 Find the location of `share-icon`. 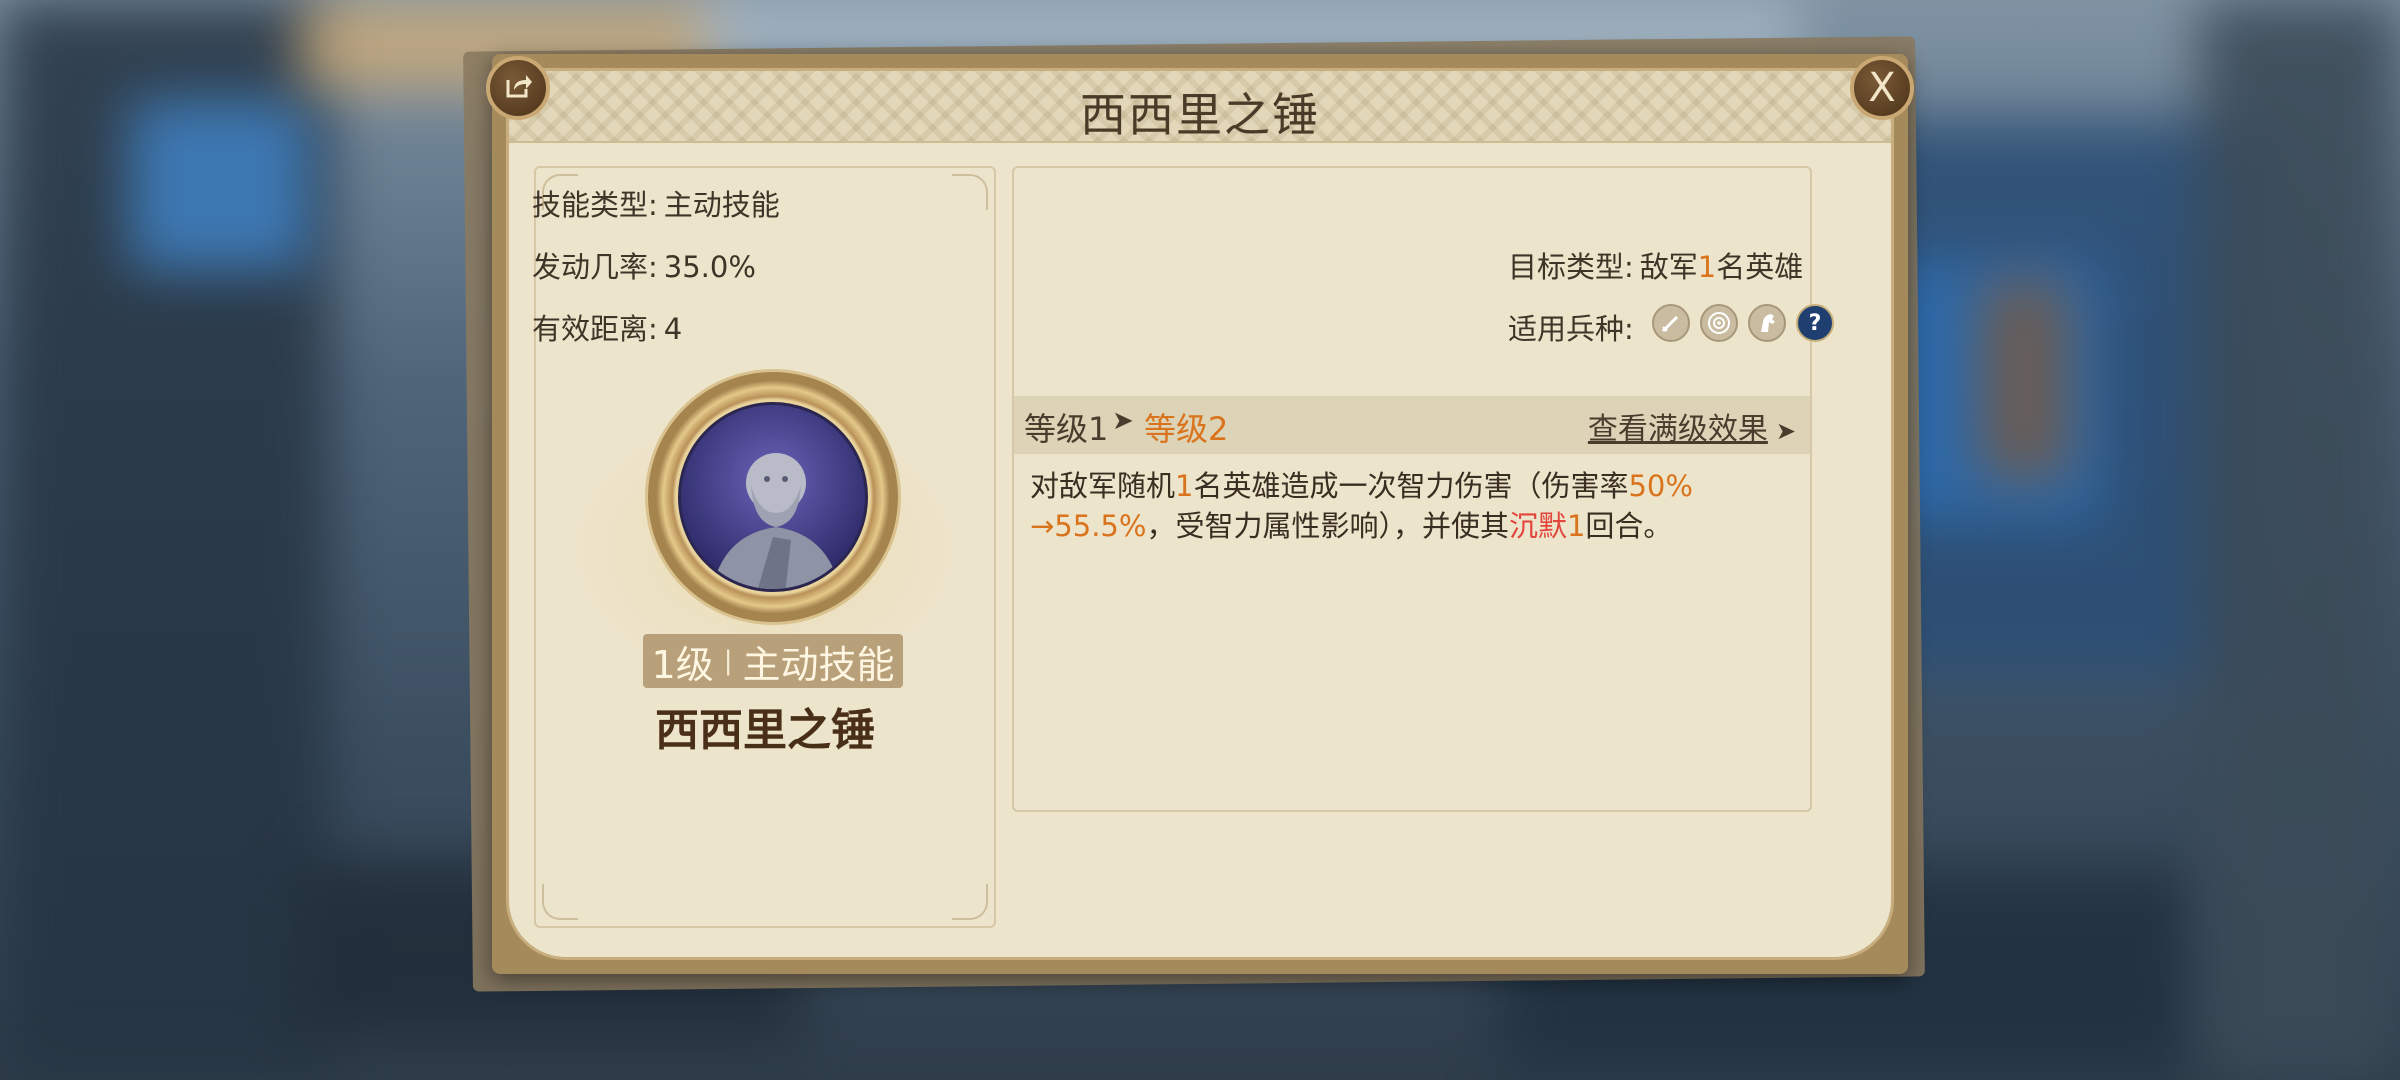

share-icon is located at coordinates (518, 88).